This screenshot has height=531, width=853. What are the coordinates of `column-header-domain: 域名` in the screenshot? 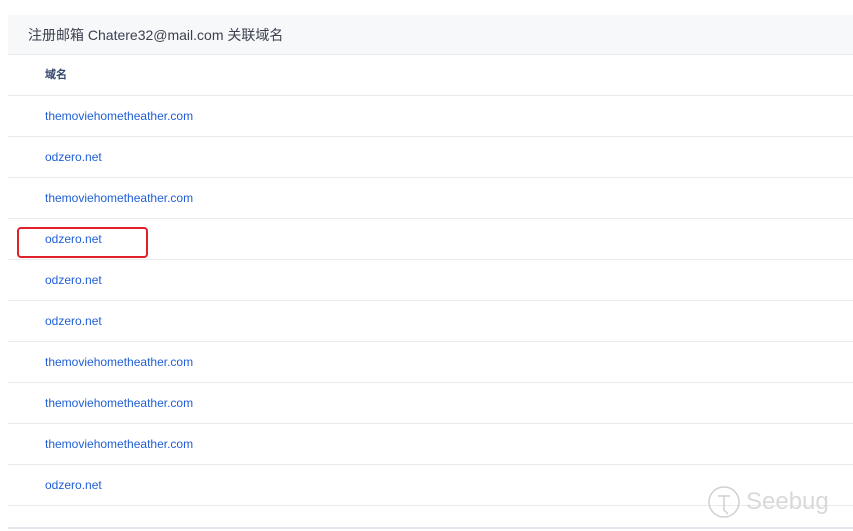 It's located at (430, 75).